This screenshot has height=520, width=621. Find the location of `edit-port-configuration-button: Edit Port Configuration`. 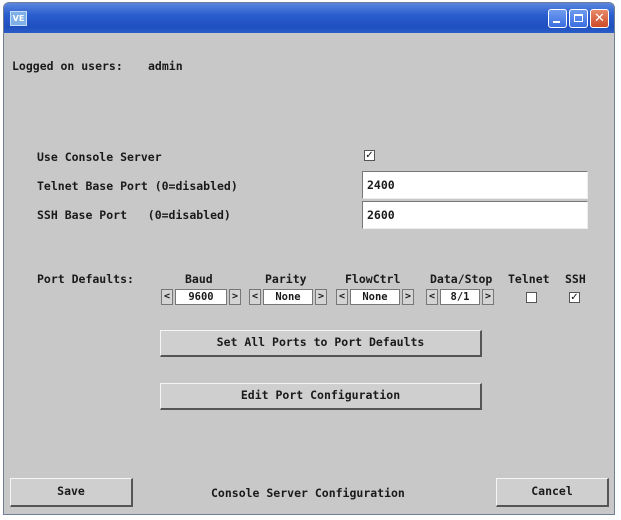

edit-port-configuration-button: Edit Port Configuration is located at coordinates (321, 396).